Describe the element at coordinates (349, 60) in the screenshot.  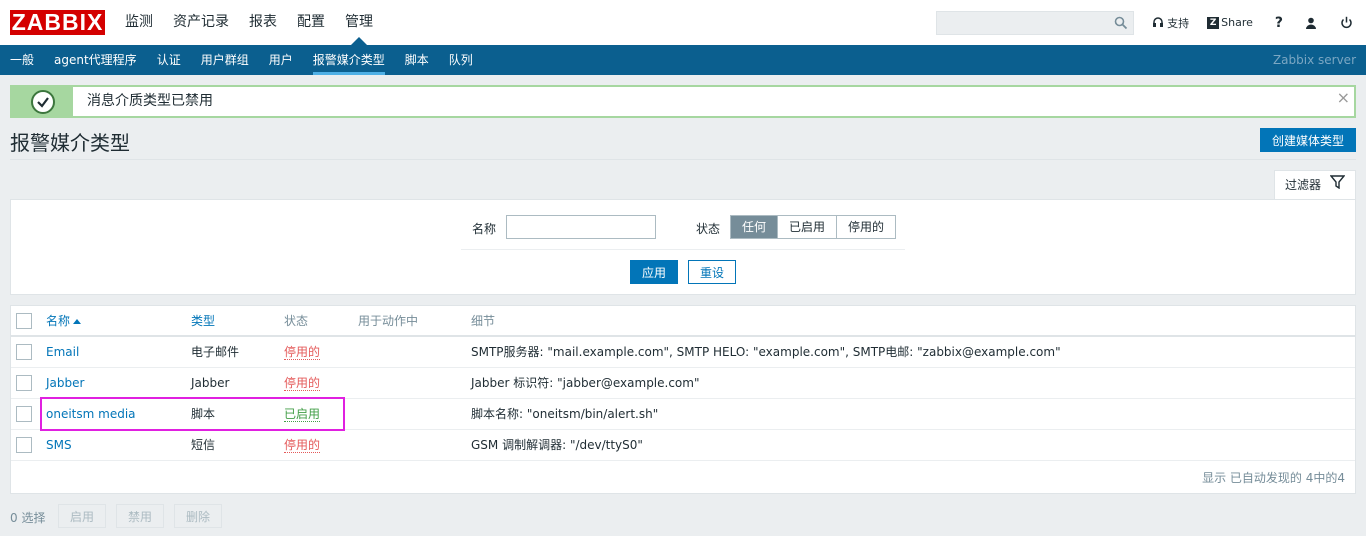
I see `submenu-media-types: 报警媒介类型` at that location.